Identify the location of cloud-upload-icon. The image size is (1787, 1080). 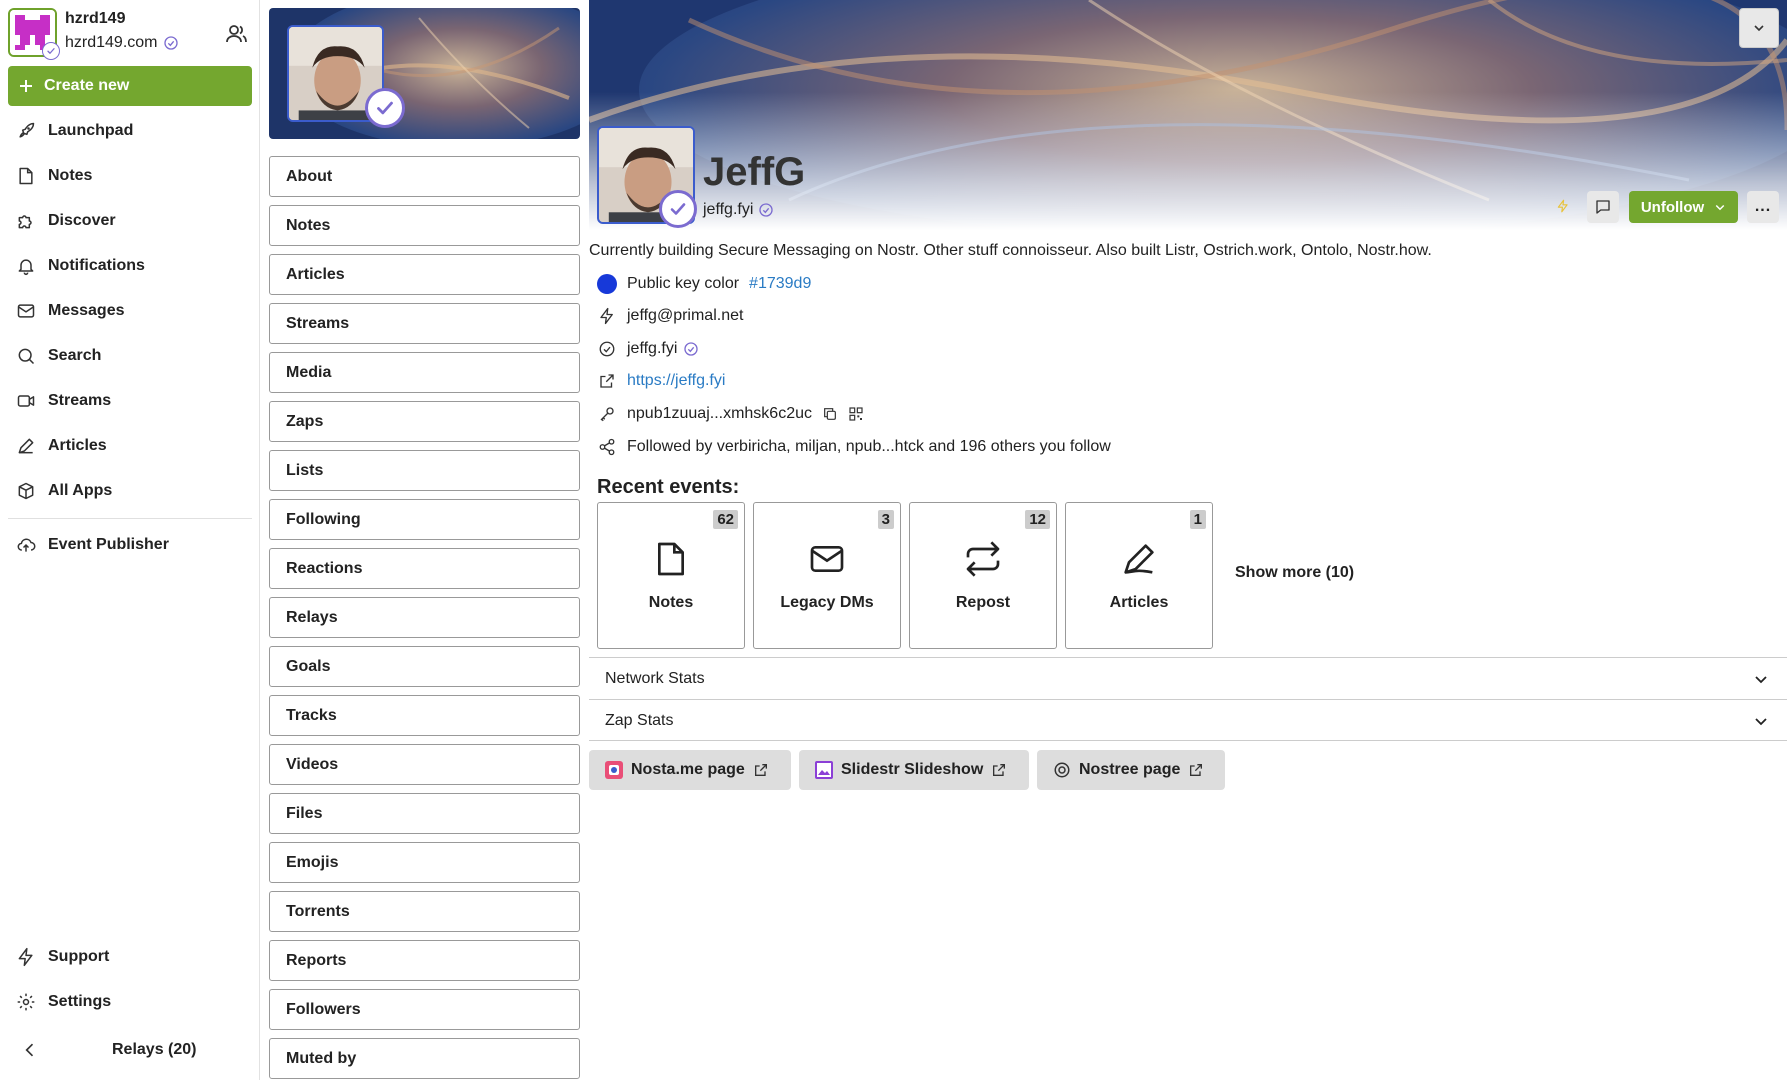
(26, 545).